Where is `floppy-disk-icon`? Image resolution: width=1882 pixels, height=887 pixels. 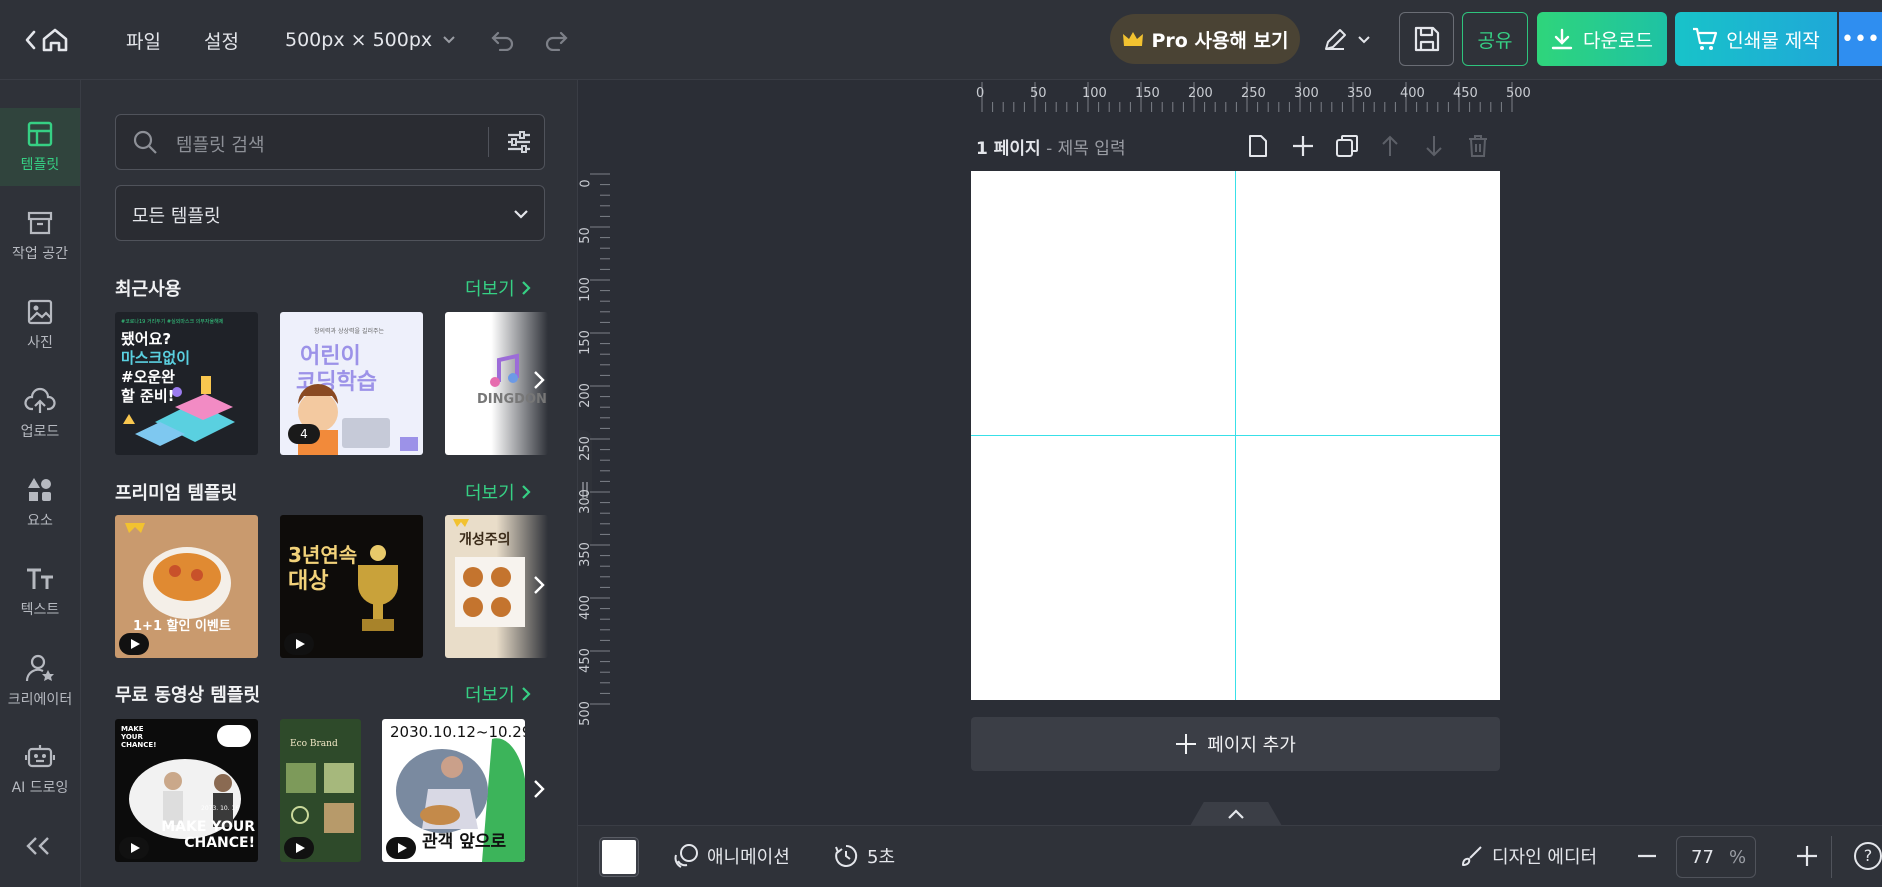 floppy-disk-icon is located at coordinates (1426, 39).